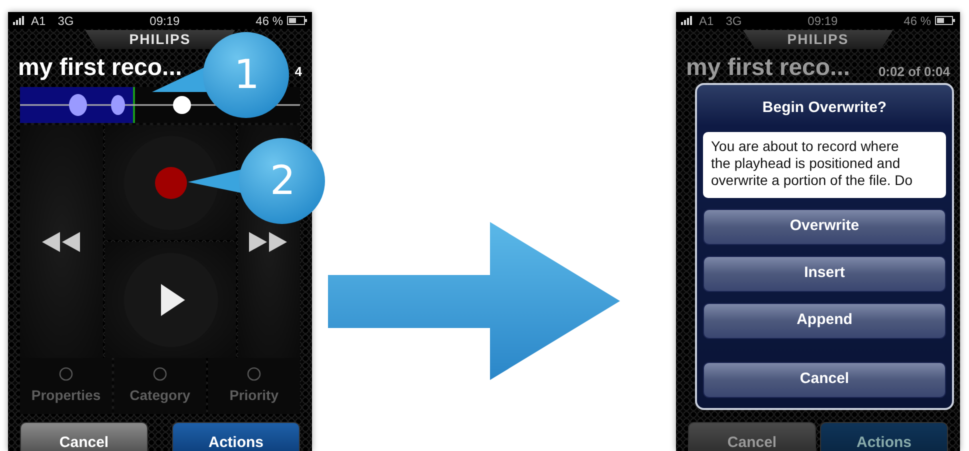 The width and height of the screenshot is (969, 451). I want to click on fast-forward-icon, so click(269, 242).